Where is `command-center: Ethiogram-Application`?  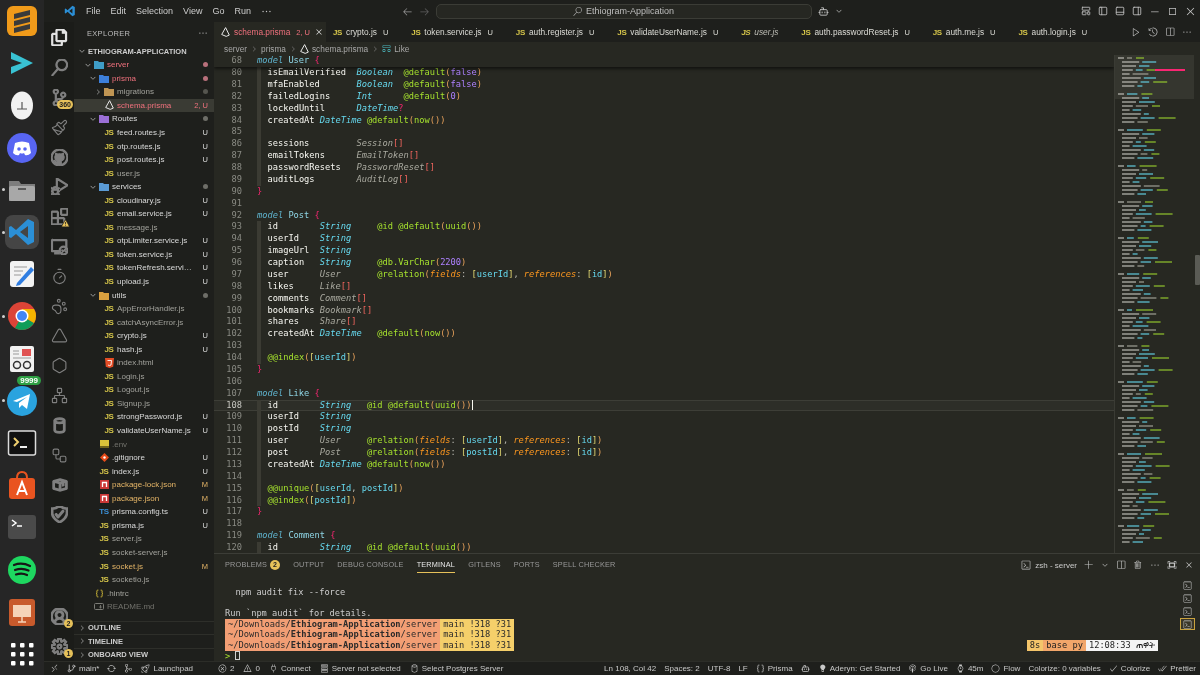 command-center: Ethiogram-Application is located at coordinates (623, 11).